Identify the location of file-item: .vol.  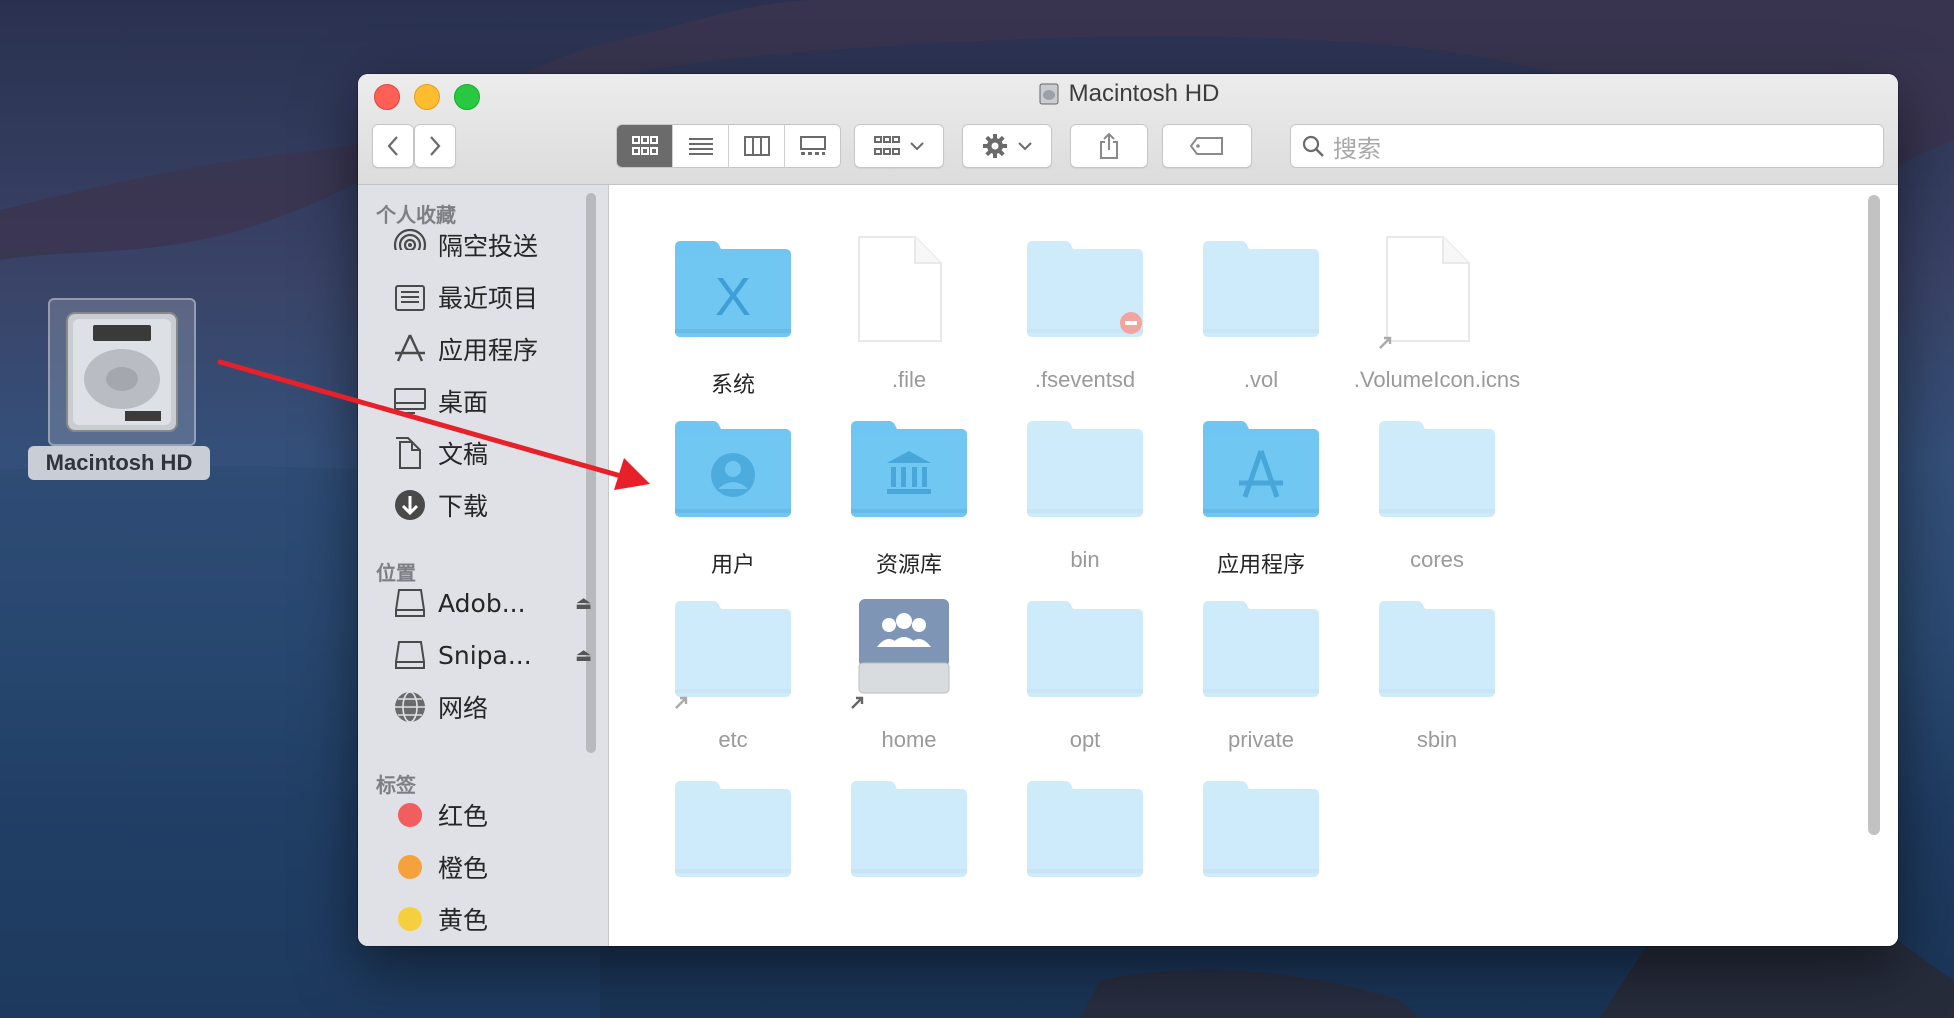
(1261, 335).